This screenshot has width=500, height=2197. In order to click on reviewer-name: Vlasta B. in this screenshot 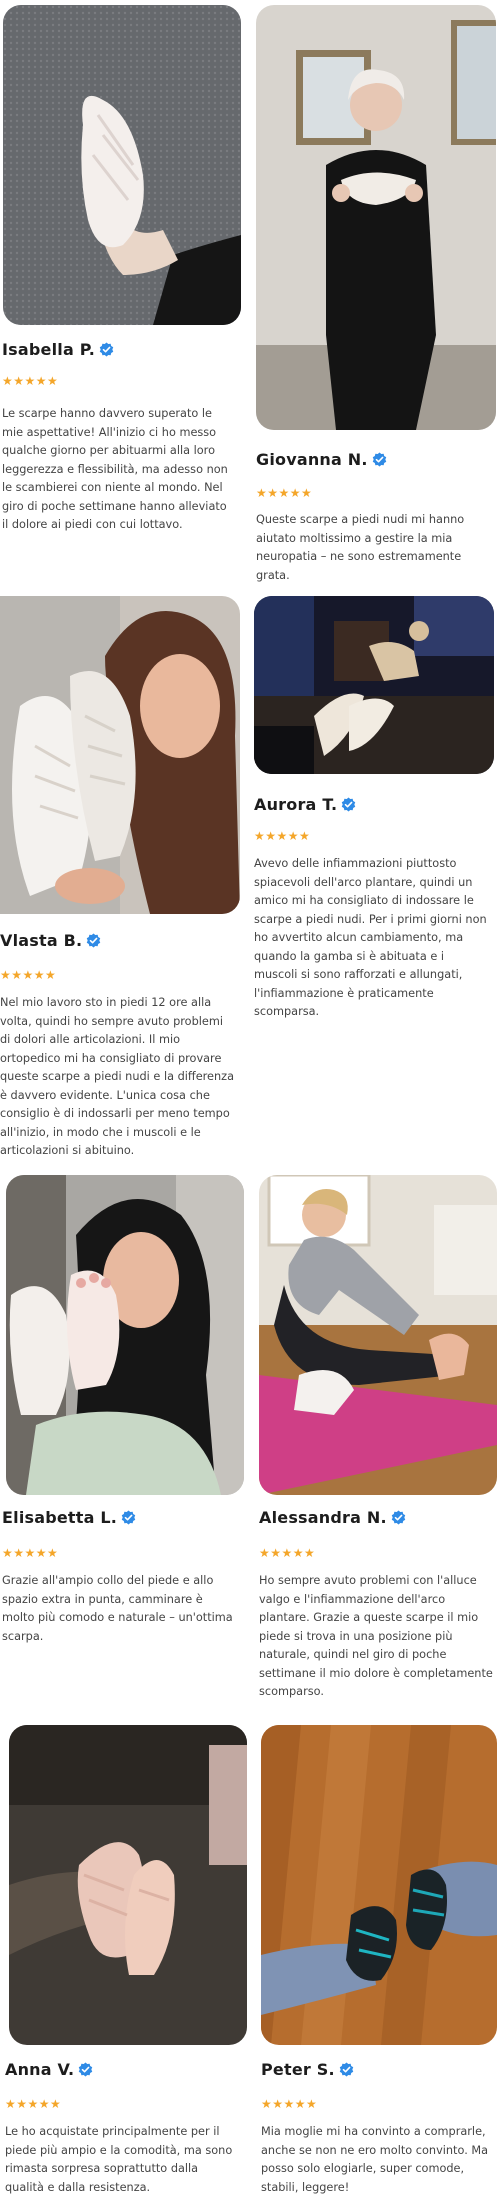, I will do `click(51, 940)`.